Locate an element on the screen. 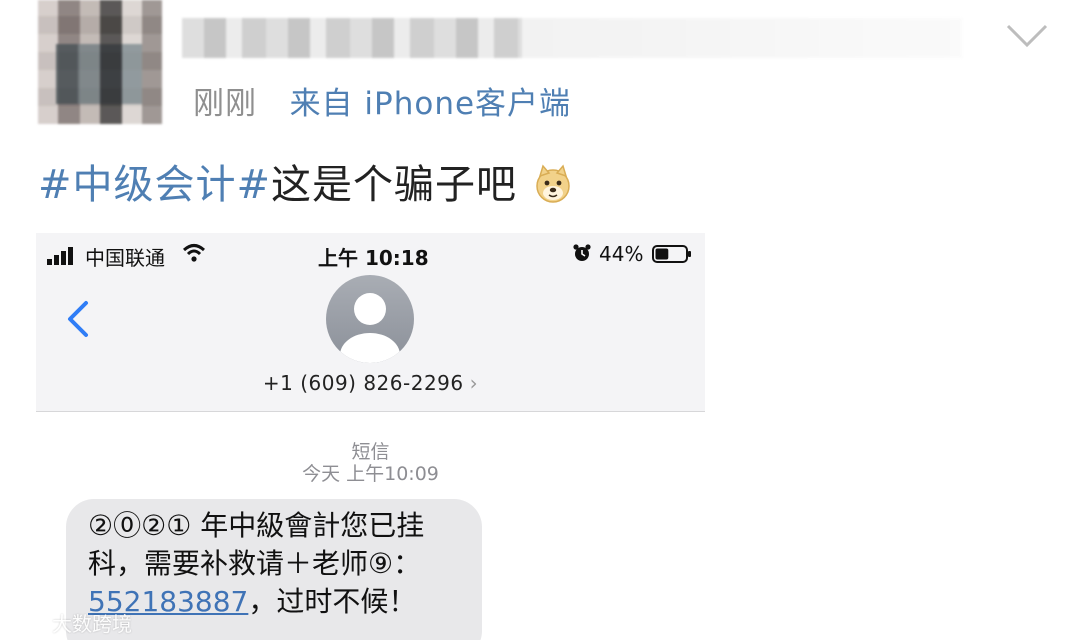 The width and height of the screenshot is (1079, 640). wifi-icon is located at coordinates (194, 253).